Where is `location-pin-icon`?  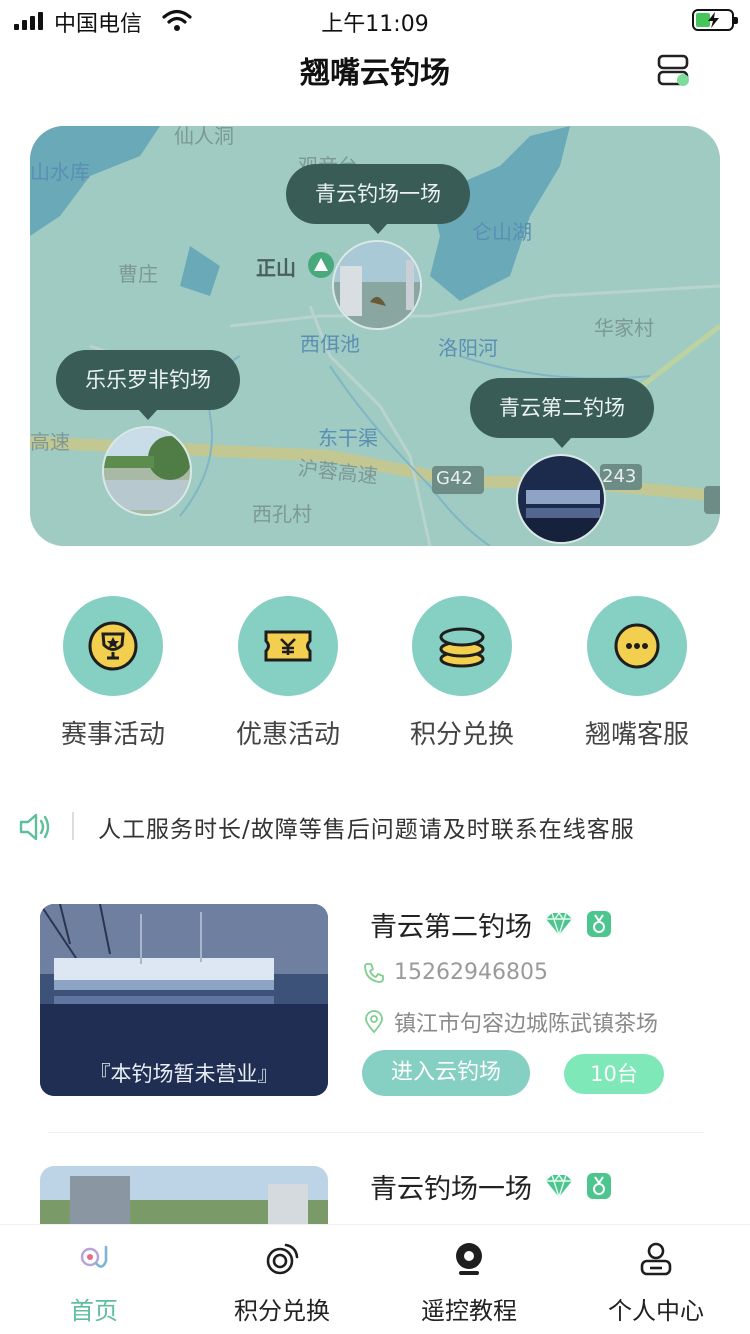 location-pin-icon is located at coordinates (374, 1022).